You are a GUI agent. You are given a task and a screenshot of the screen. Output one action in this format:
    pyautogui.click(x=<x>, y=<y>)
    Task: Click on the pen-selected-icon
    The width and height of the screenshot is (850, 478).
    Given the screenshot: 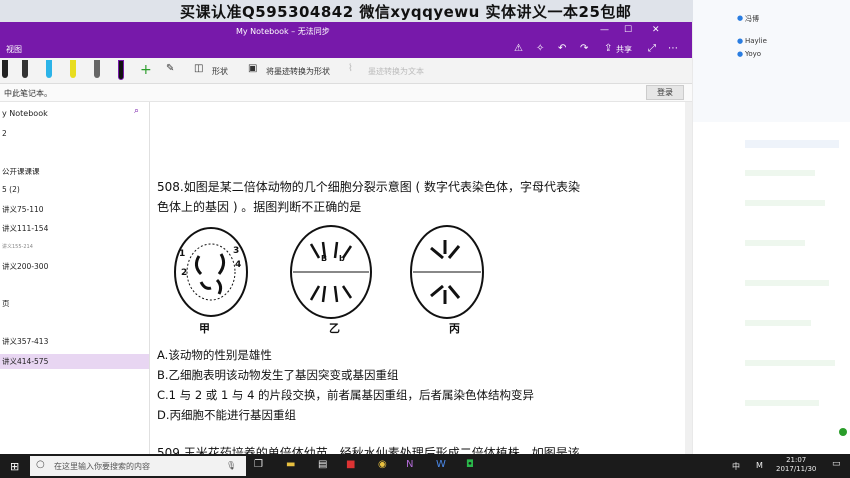 What is the action you would take?
    pyautogui.click(x=121, y=70)
    